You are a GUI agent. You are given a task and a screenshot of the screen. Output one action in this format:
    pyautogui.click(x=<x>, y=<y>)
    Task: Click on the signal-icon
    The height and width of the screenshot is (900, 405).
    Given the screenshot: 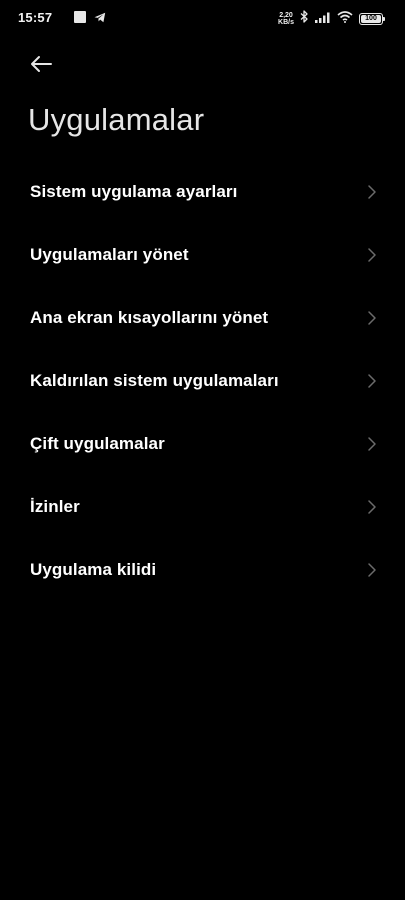 What is the action you would take?
    pyautogui.click(x=323, y=19)
    